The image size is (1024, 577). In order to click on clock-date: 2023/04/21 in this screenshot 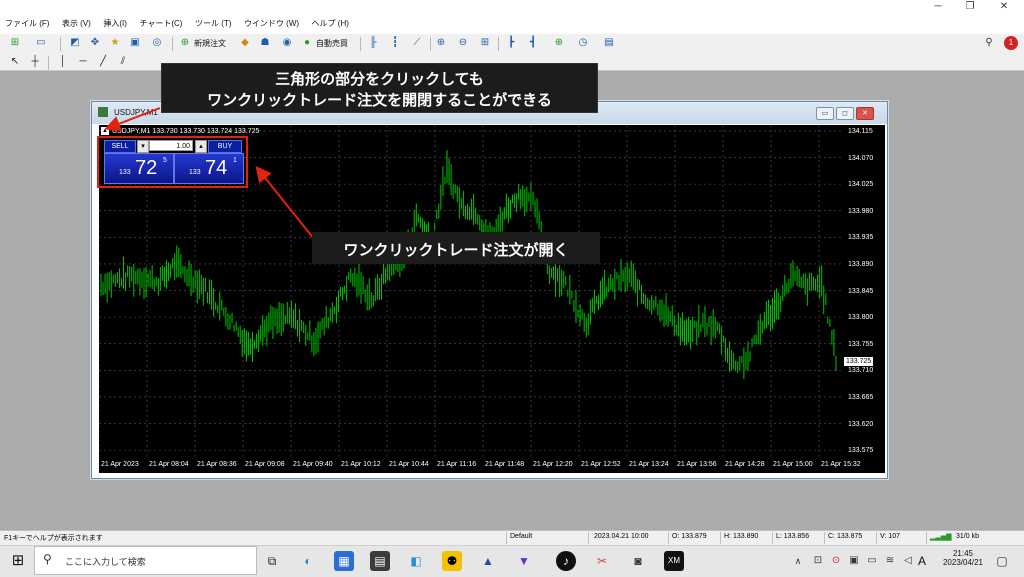, I will do `click(963, 562)`.